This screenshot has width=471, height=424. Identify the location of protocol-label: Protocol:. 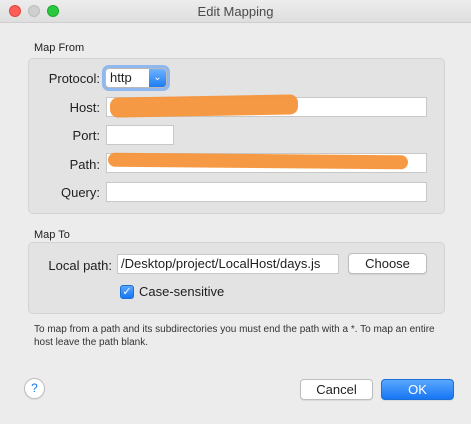
(74, 78).